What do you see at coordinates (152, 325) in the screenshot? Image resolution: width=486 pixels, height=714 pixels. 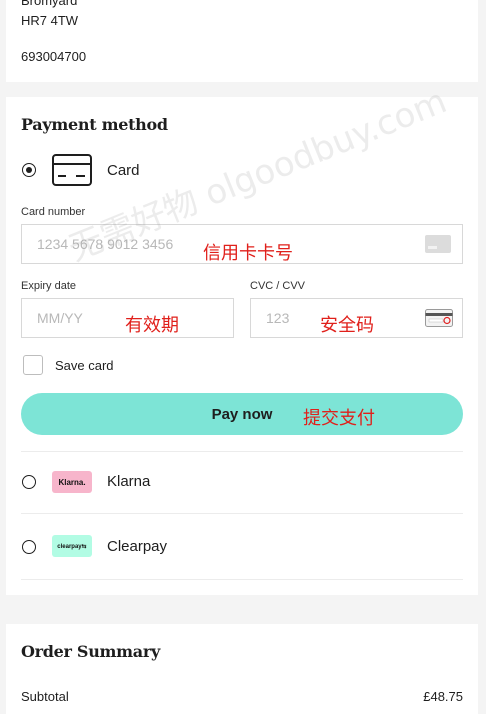 I see `expiry-date-annotation: 有效期` at bounding box center [152, 325].